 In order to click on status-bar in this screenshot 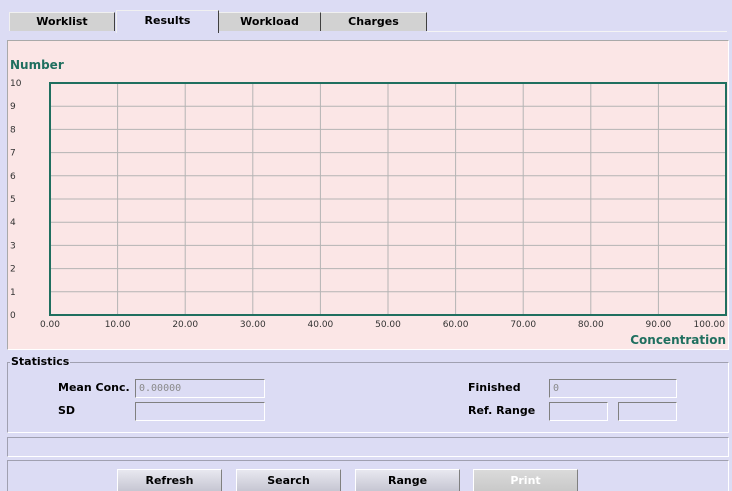, I will do `click(368, 447)`.